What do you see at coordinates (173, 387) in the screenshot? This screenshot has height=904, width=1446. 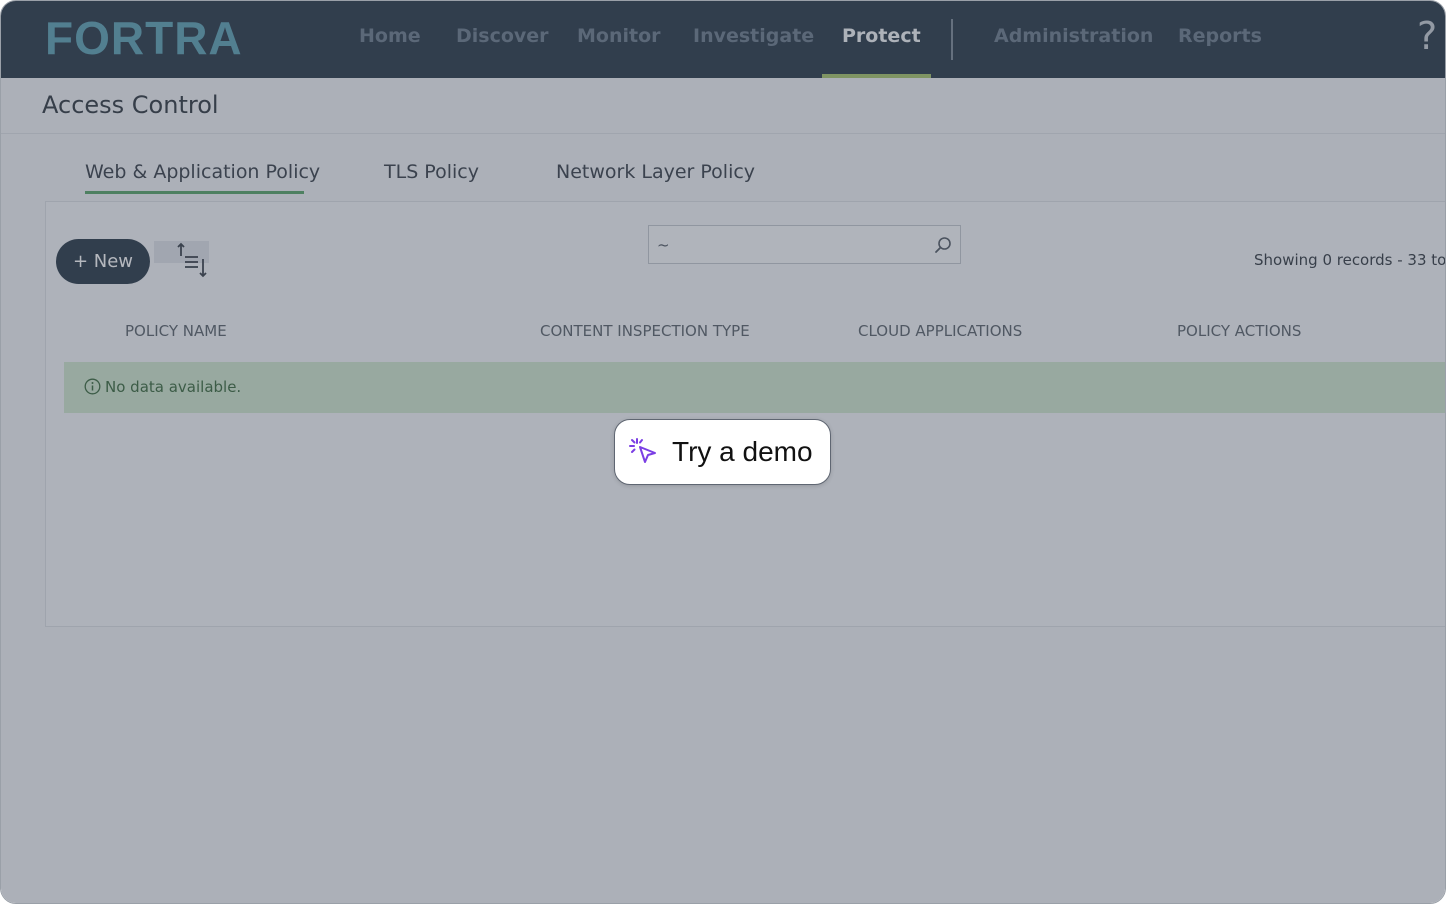 I see `empty-state-message: No data available.` at bounding box center [173, 387].